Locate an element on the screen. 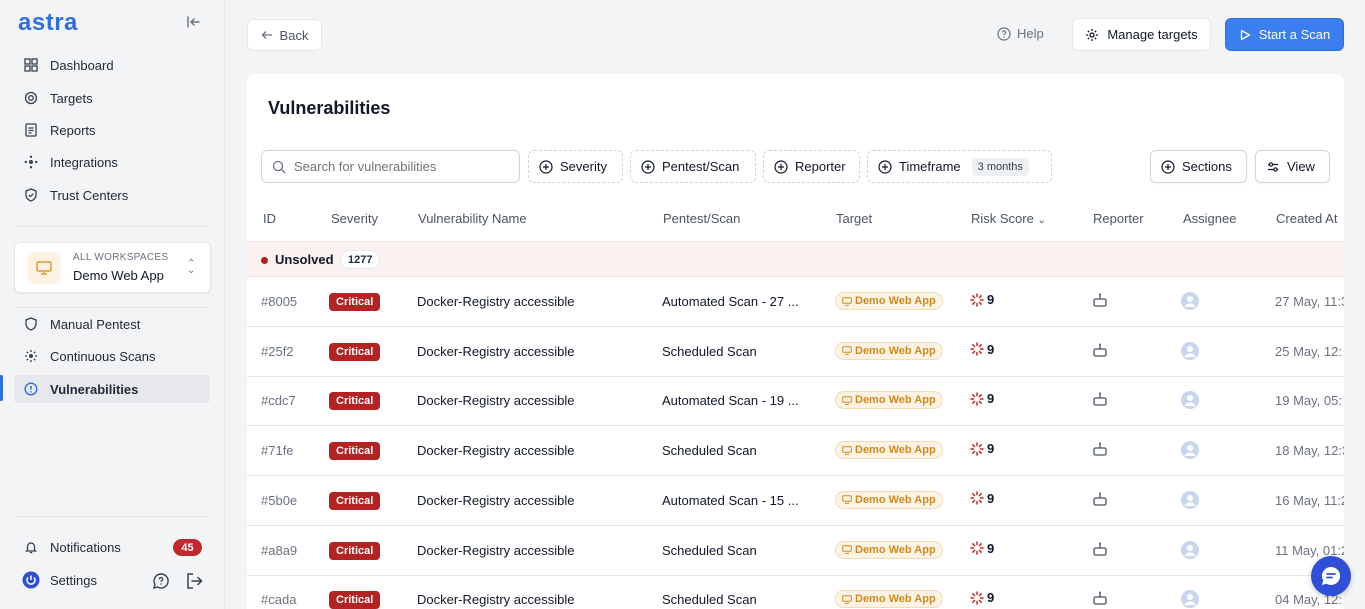 Image resolution: width=1365 pixels, height=609 pixels. report-icon is located at coordinates (31, 130).